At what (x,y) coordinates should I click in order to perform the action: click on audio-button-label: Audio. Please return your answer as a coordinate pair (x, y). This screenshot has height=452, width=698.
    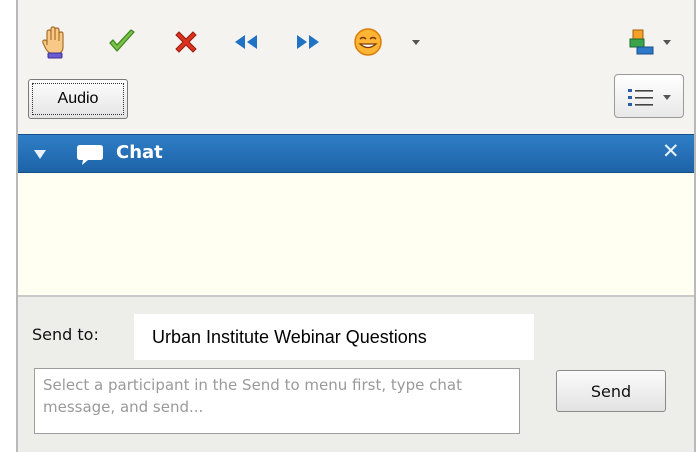
    Looking at the image, I should click on (78, 99).